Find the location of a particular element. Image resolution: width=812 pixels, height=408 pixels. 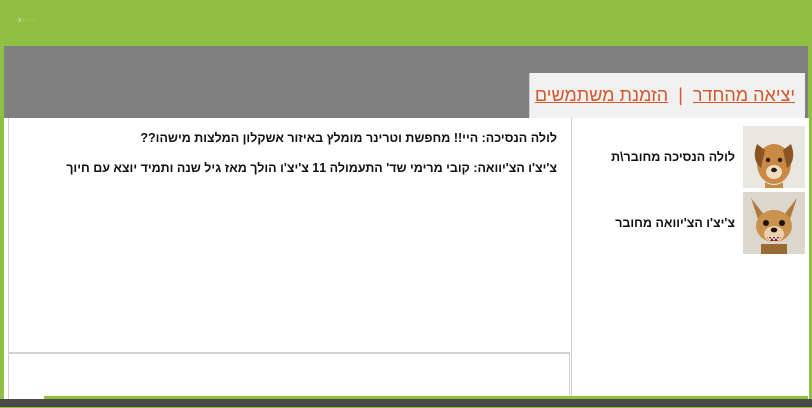

user-name: צ'יצ'ו הצ'יוואה מחובר is located at coordinates (675, 223).